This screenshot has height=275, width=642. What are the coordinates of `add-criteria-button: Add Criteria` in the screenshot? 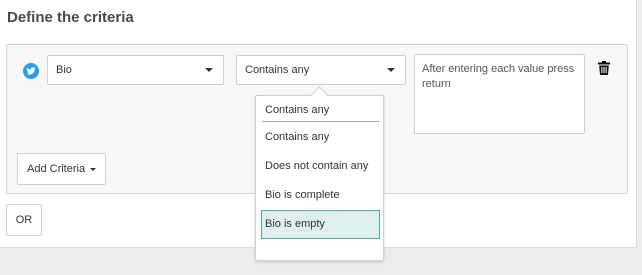 It's located at (62, 169).